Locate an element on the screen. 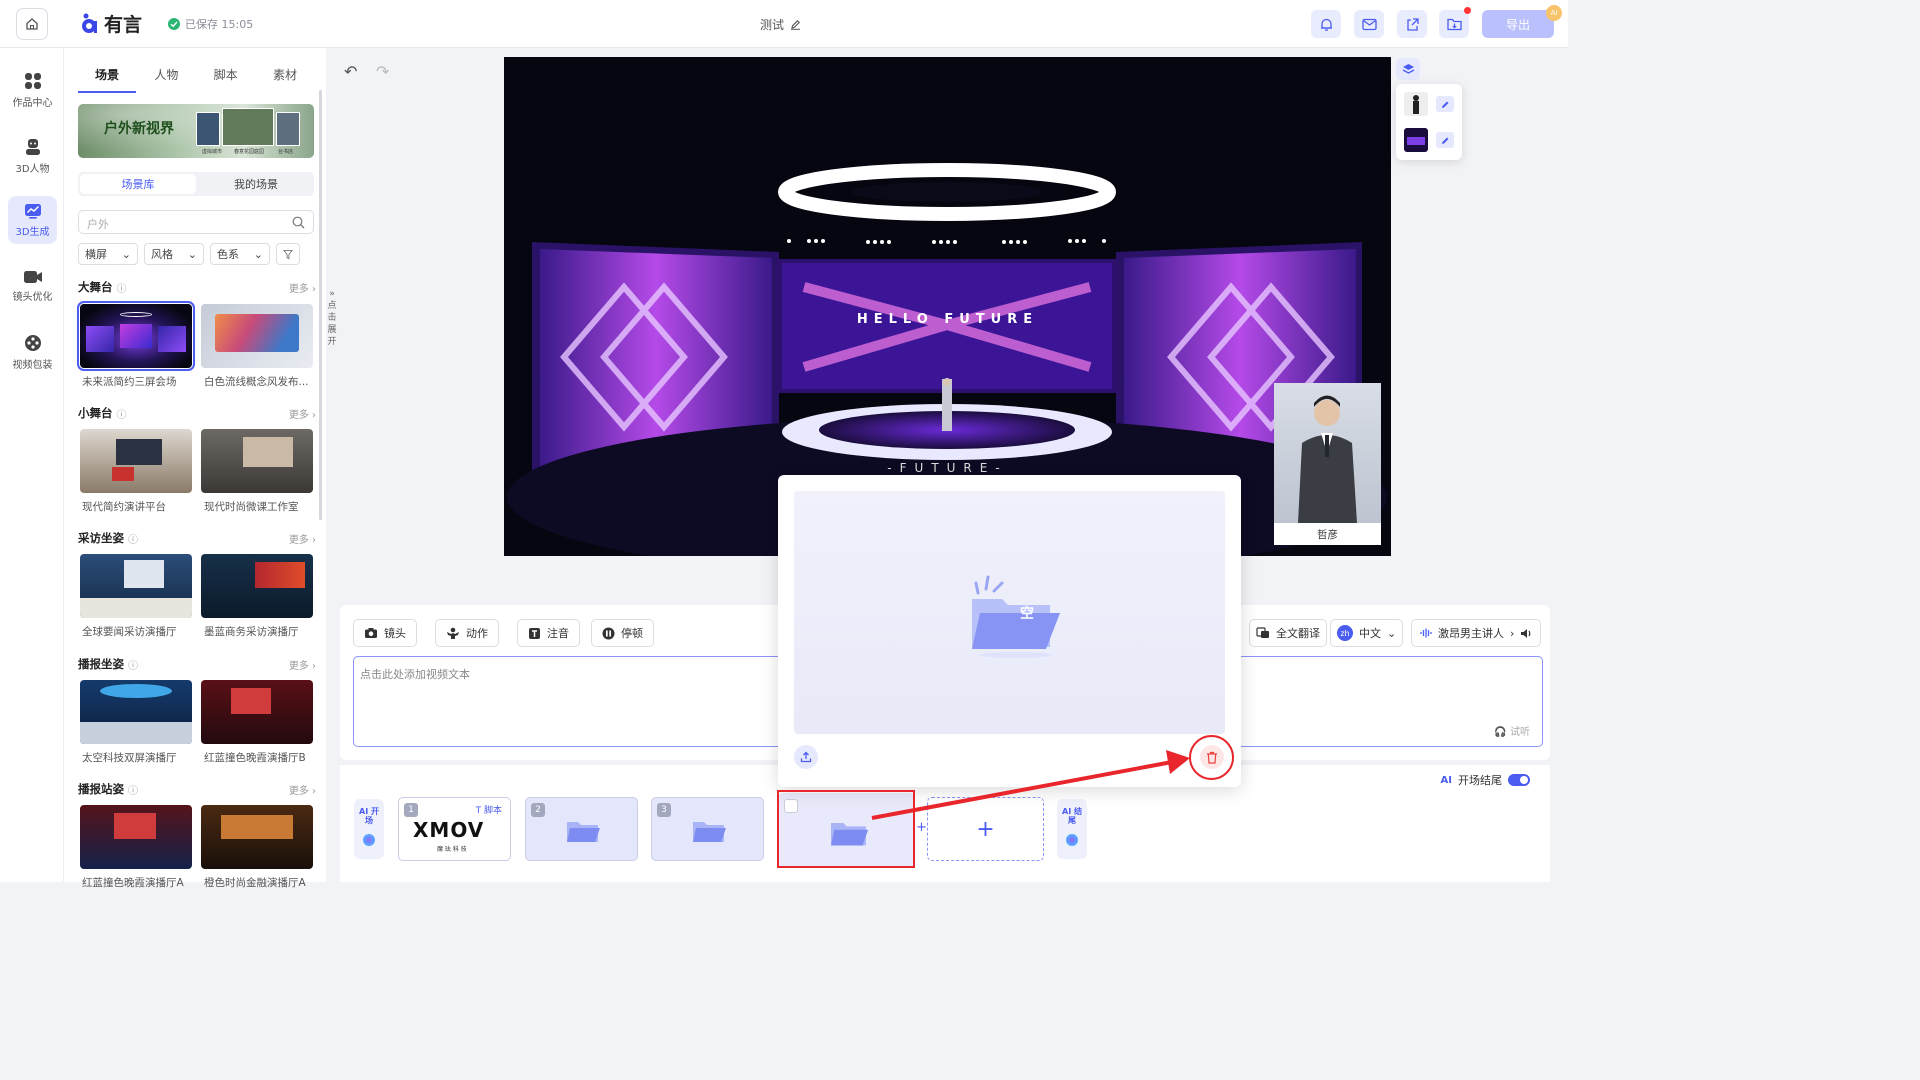  tab-script: 脚本 is located at coordinates (226, 79).